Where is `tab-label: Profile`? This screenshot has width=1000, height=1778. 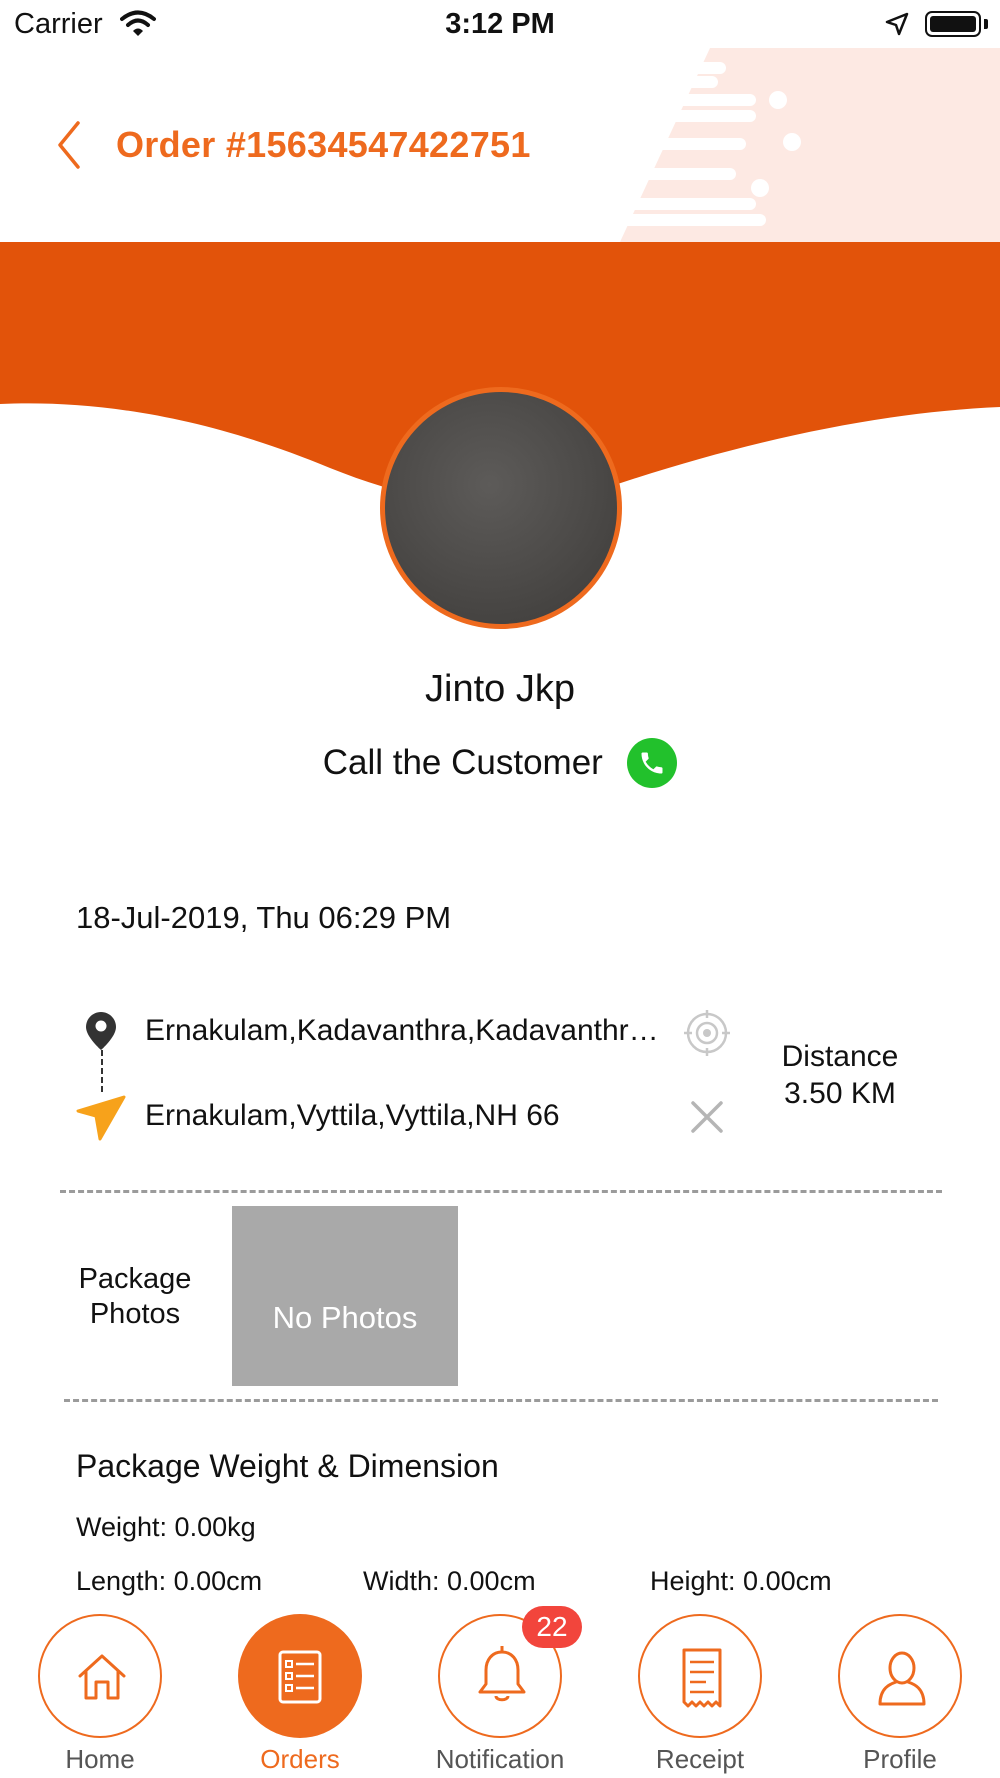 tab-label: Profile is located at coordinates (900, 1759).